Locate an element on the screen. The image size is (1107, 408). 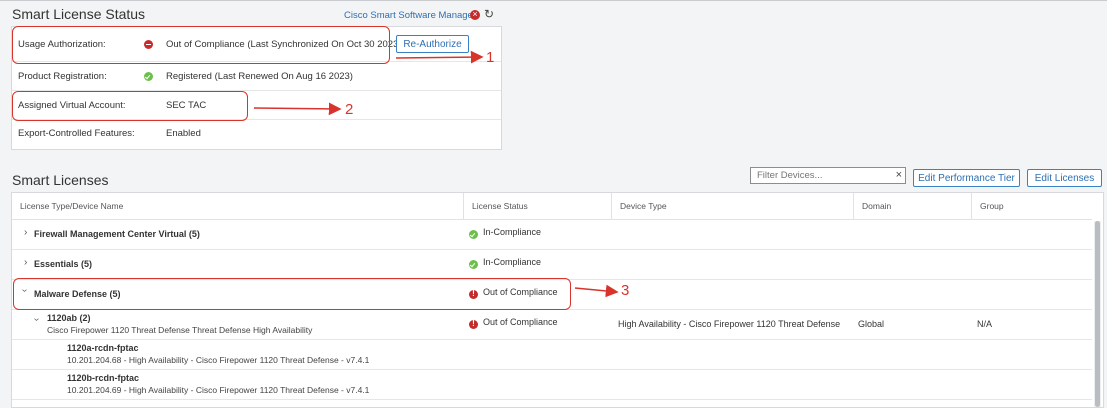
annotation-number-3: 3 is located at coordinates (625, 290).